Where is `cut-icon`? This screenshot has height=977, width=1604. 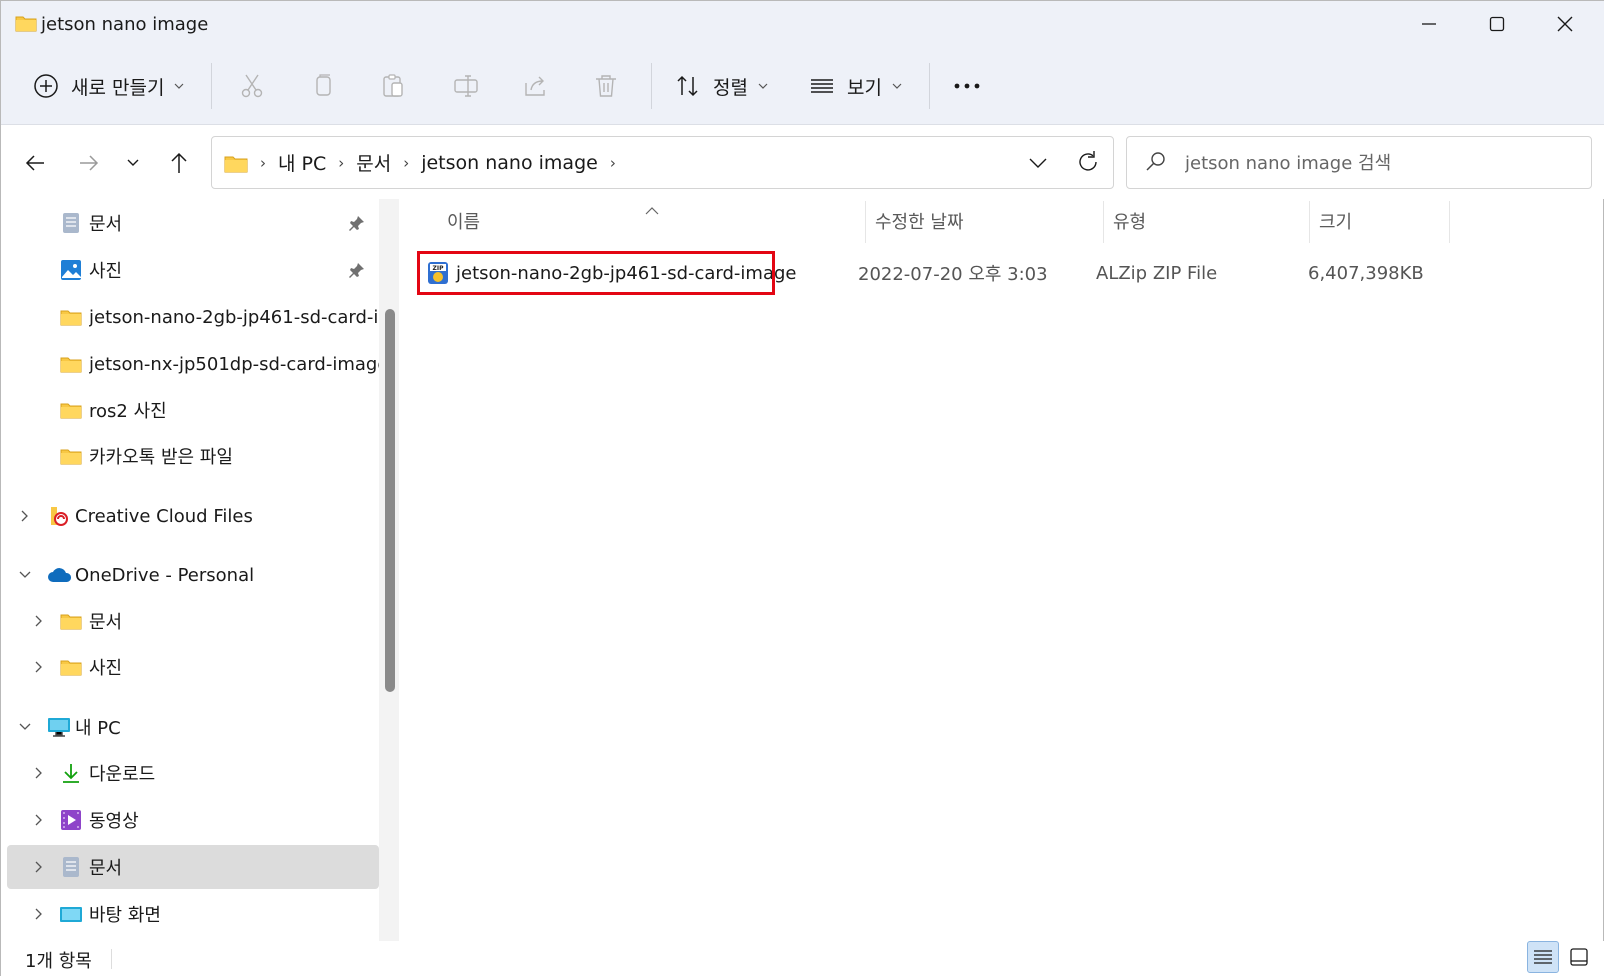
cut-icon is located at coordinates (252, 86).